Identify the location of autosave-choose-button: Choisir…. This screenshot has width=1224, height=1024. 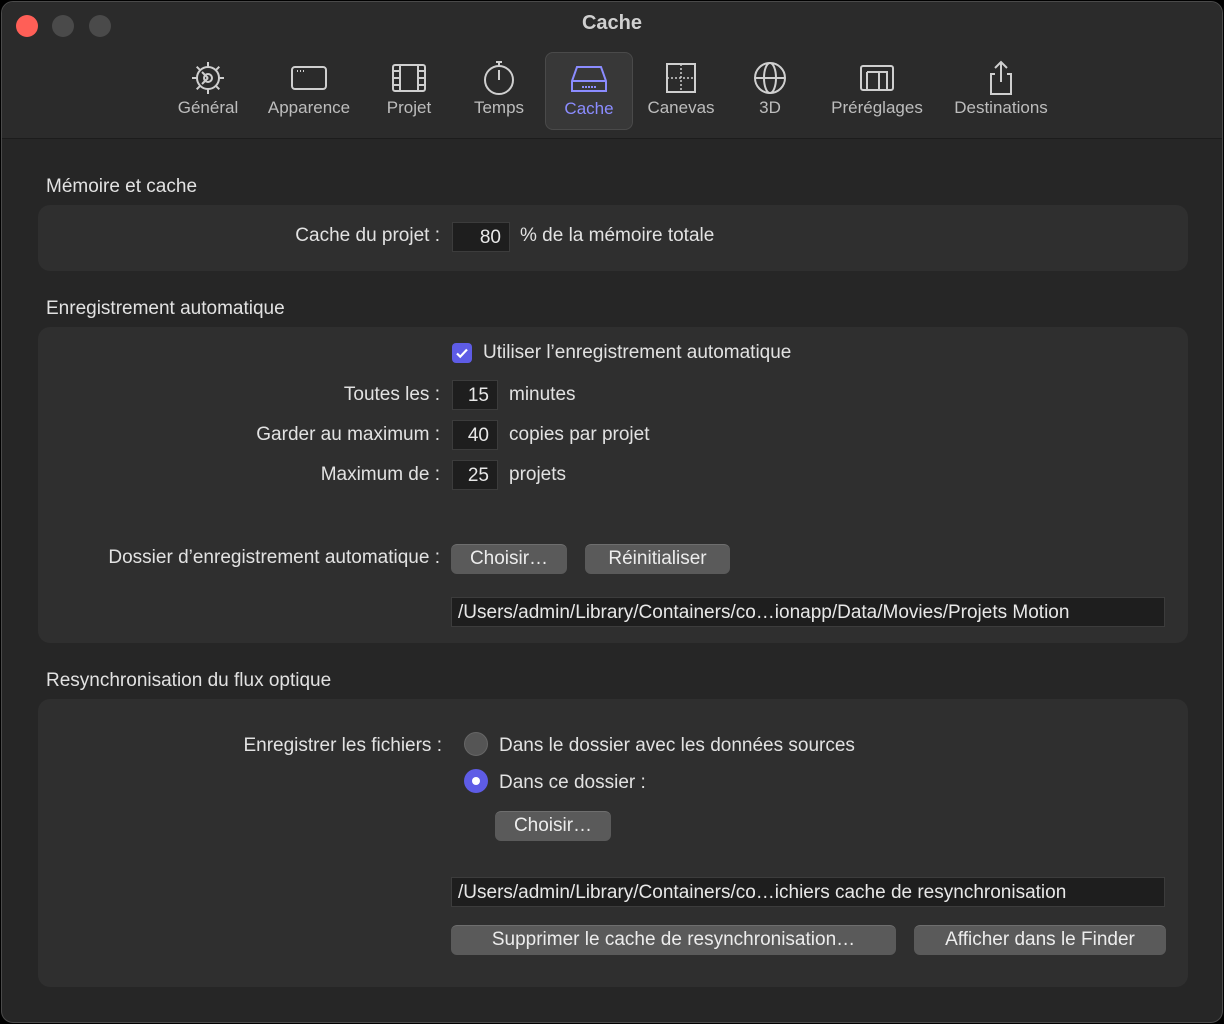
(509, 559).